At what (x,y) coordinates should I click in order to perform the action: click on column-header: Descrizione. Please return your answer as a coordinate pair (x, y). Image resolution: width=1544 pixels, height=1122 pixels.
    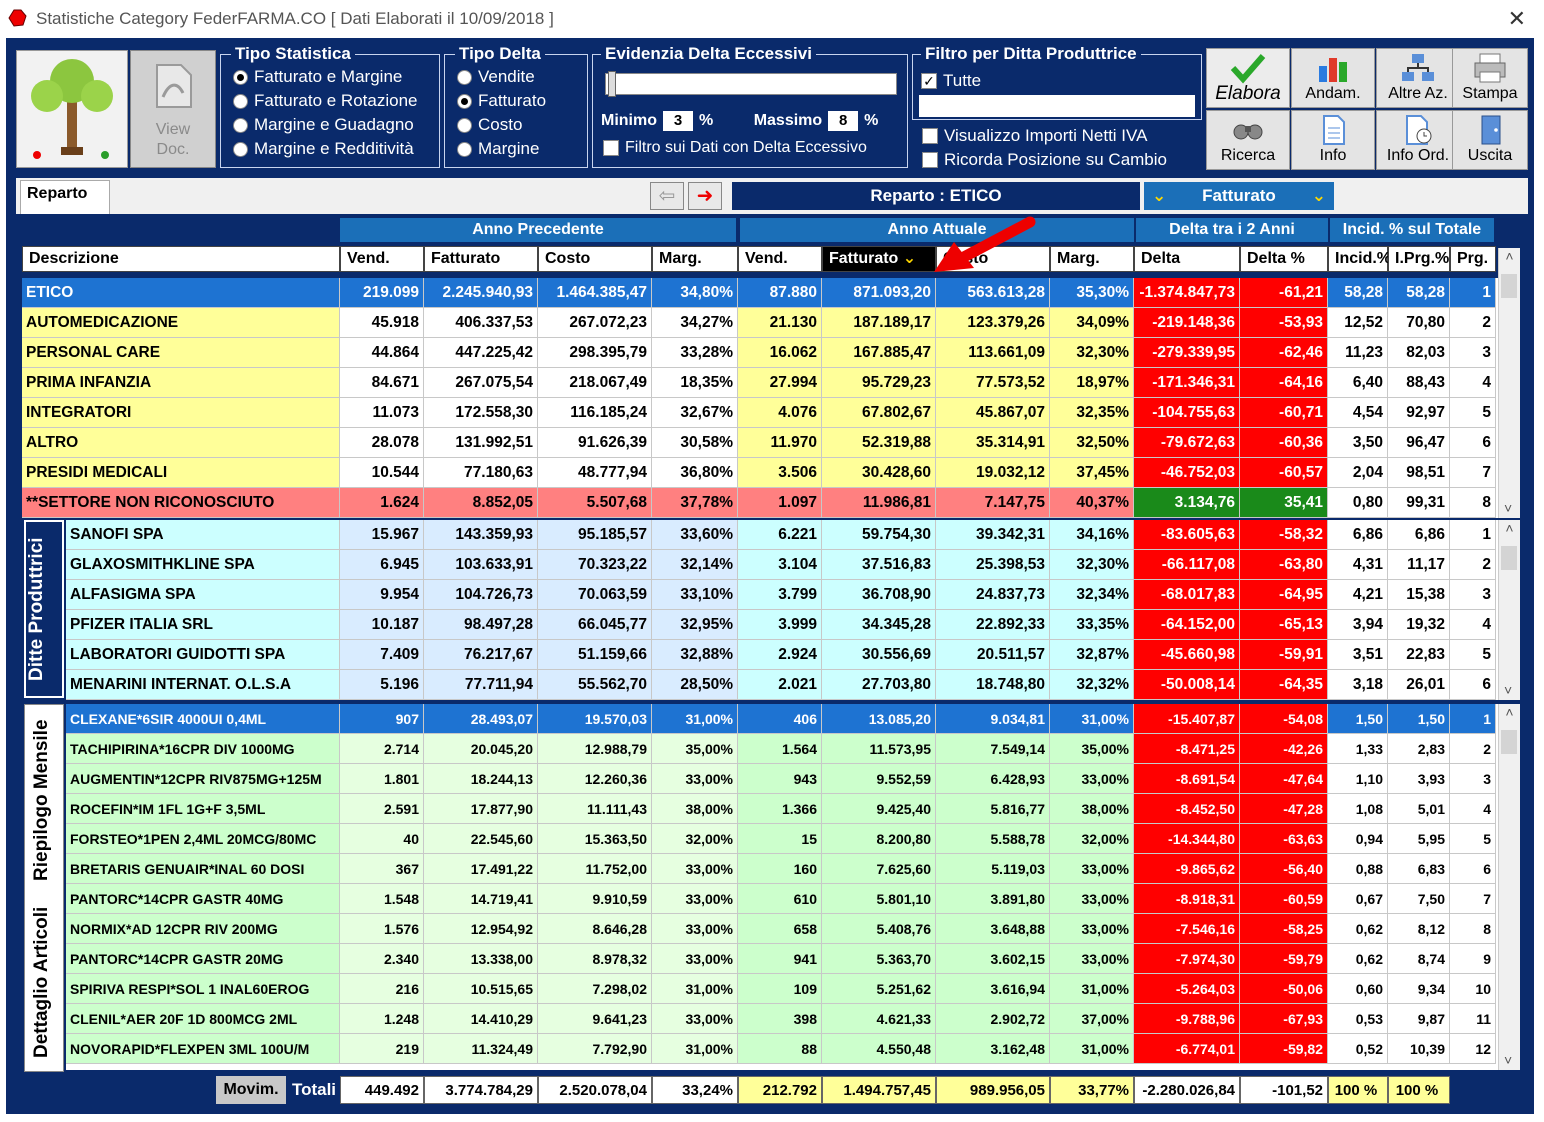
    Looking at the image, I should click on (181, 259).